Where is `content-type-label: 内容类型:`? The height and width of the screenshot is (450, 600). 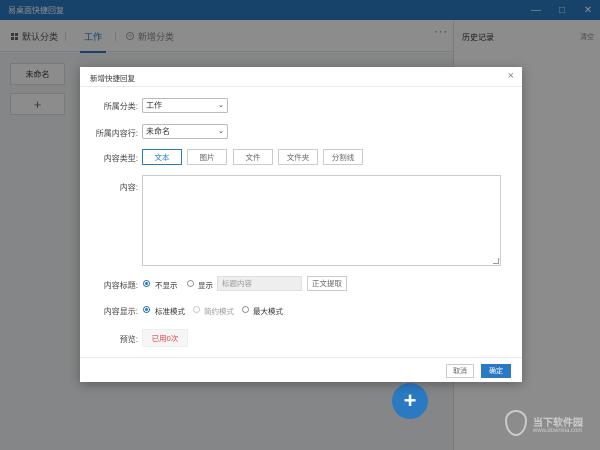 content-type-label: 内容类型: is located at coordinates (120, 158).